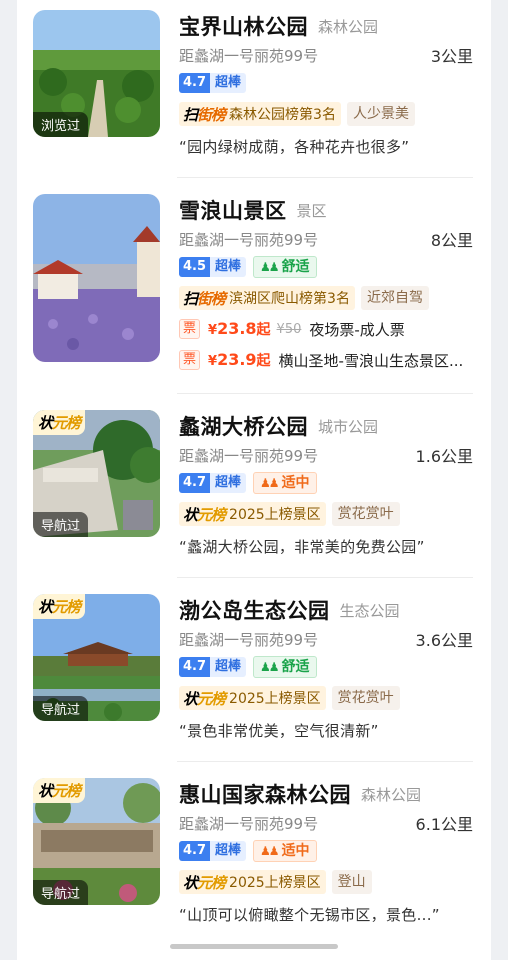  Describe the element at coordinates (237, 359) in the screenshot. I see `price-value: 23.9` at that location.